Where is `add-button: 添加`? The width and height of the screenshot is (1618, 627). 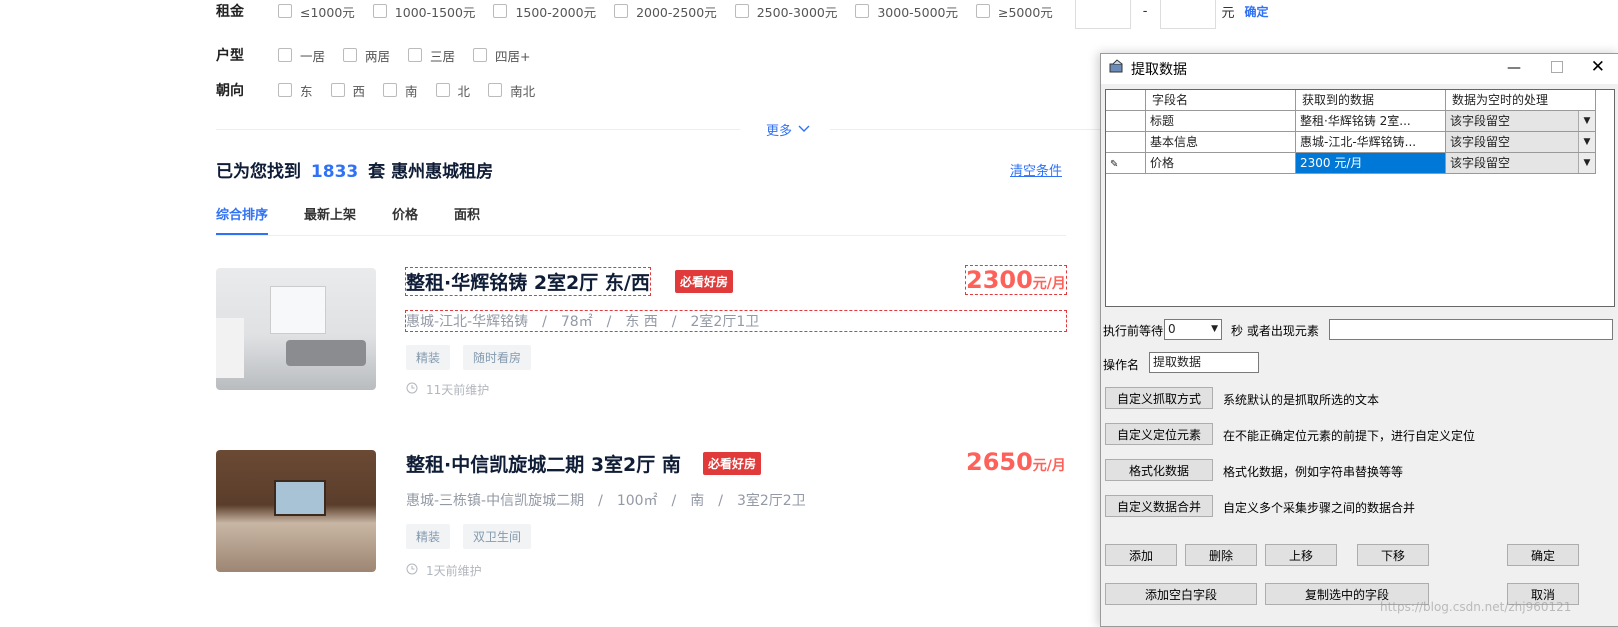 add-button: 添加 is located at coordinates (1141, 555).